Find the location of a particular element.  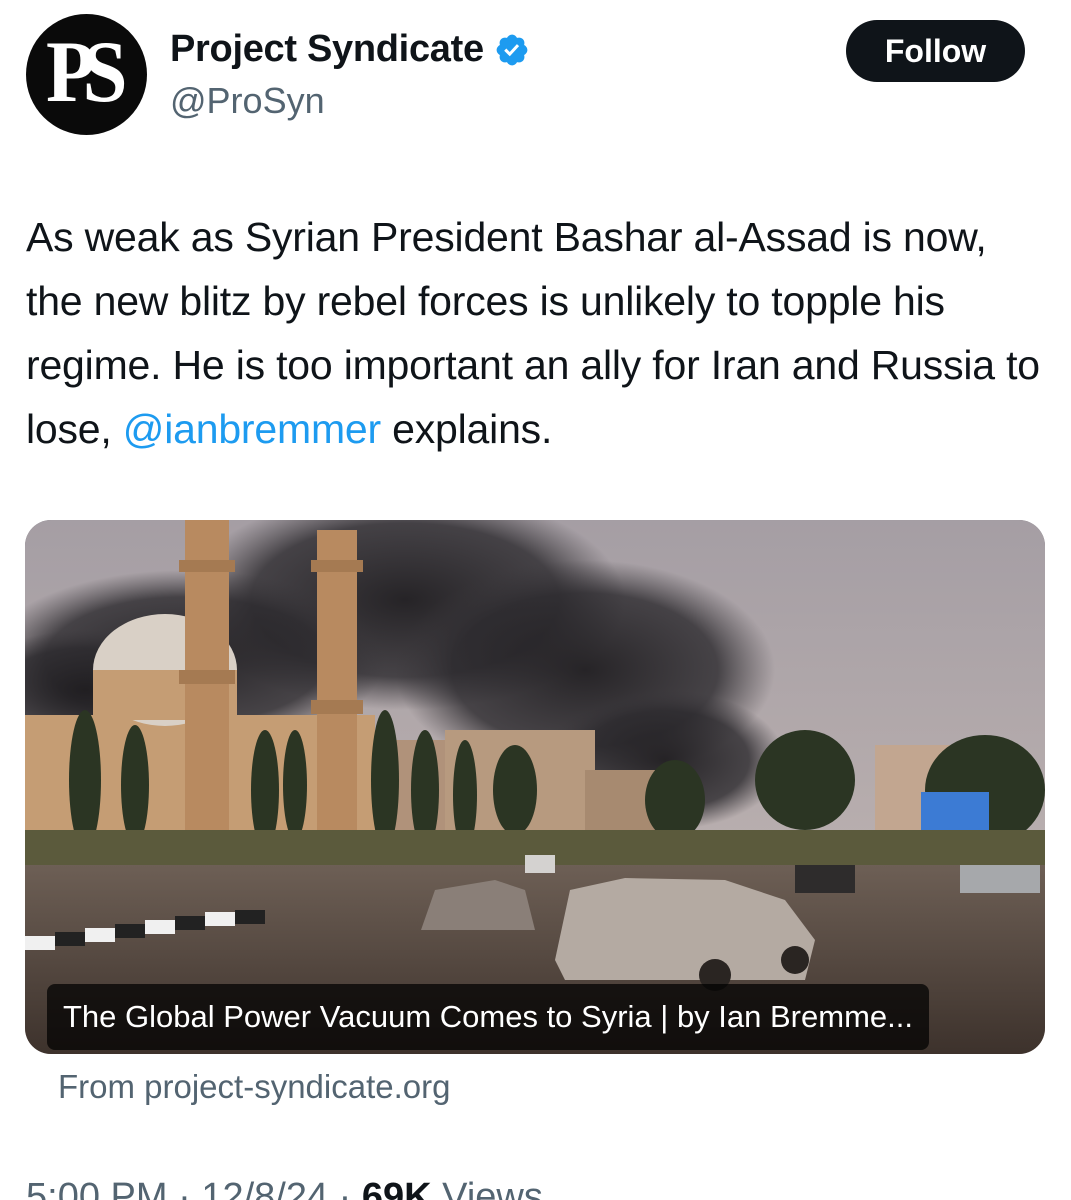

author-name-row: Project Syndicate is located at coordinates (350, 49).